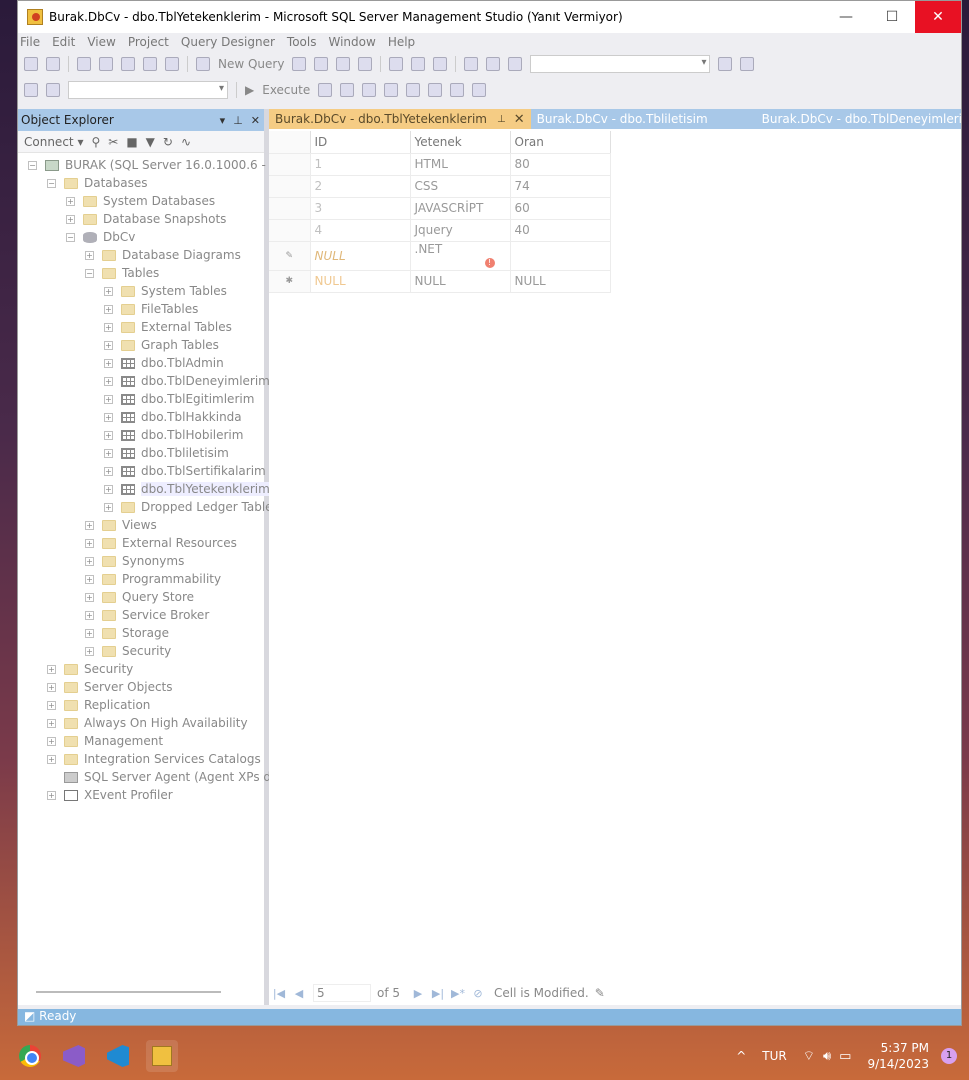 The width and height of the screenshot is (969, 1080). What do you see at coordinates (141, 741) in the screenshot?
I see `tree-node: + Management` at bounding box center [141, 741].